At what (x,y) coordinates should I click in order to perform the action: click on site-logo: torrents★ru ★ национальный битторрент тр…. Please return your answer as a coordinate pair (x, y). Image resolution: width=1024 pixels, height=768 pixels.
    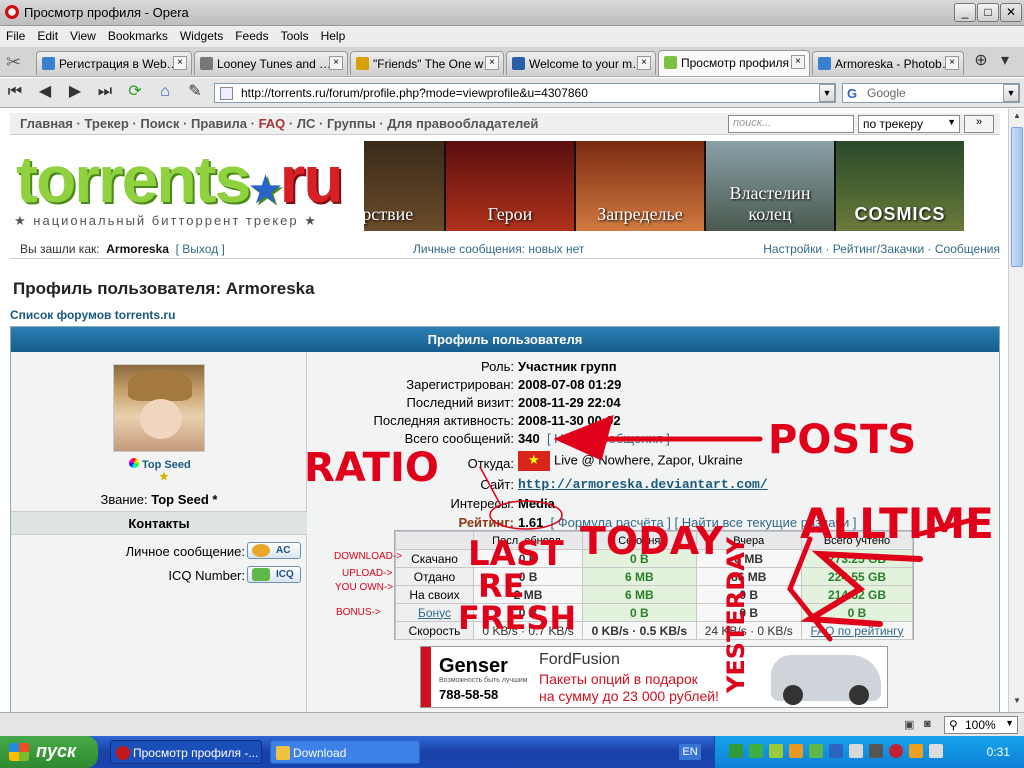
    Looking at the image, I should click on (179, 186).